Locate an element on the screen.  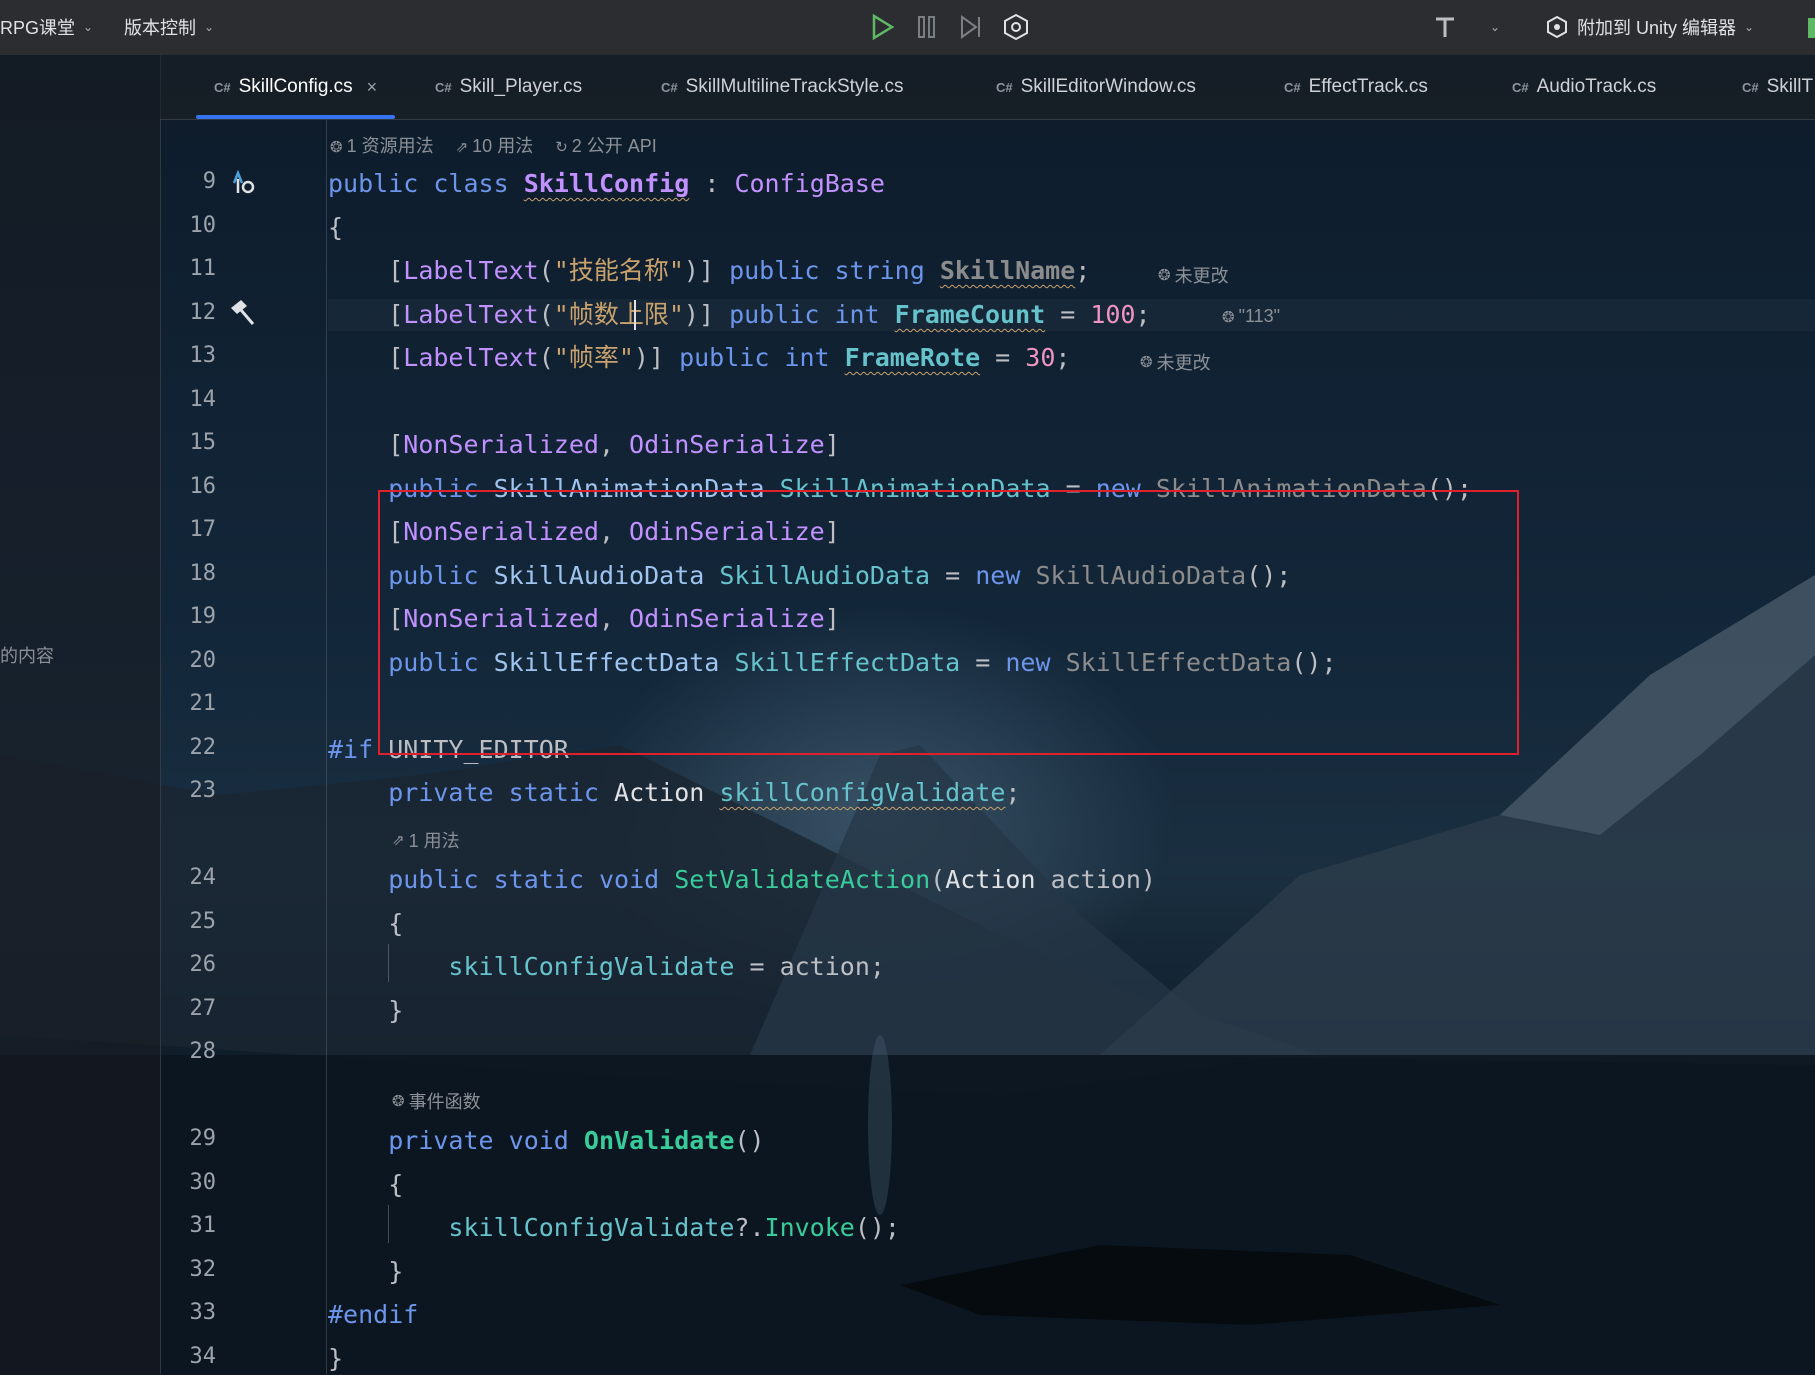
tab-label: SkillEditorWindow.cs is located at coordinates (1108, 86).